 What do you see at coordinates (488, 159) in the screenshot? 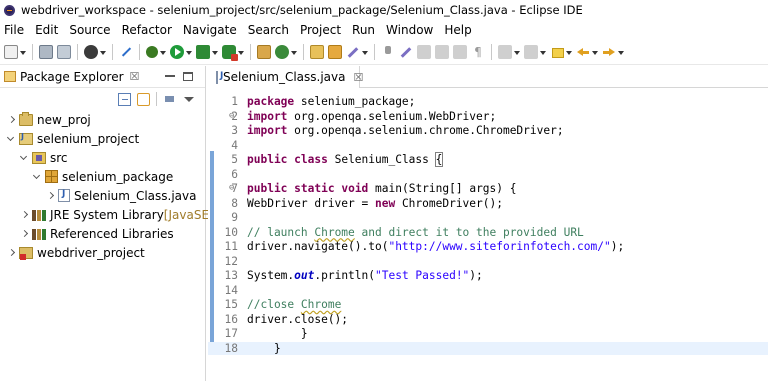
I see `code-line-5: 5 public class Selenium_Class {` at bounding box center [488, 159].